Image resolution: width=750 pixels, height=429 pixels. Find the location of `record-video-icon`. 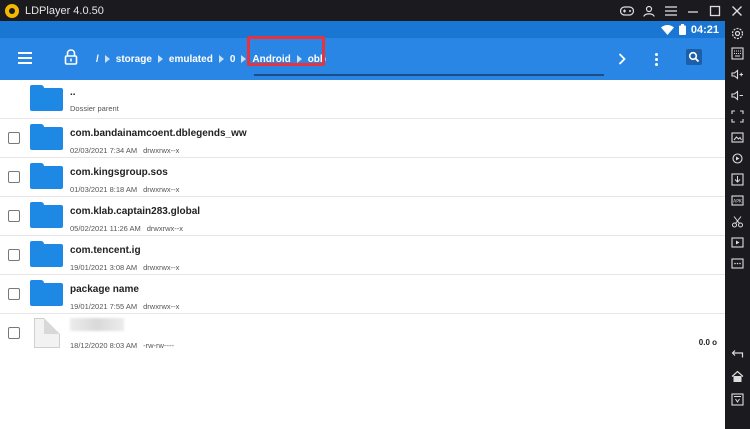

record-video-icon is located at coordinates (737, 242).